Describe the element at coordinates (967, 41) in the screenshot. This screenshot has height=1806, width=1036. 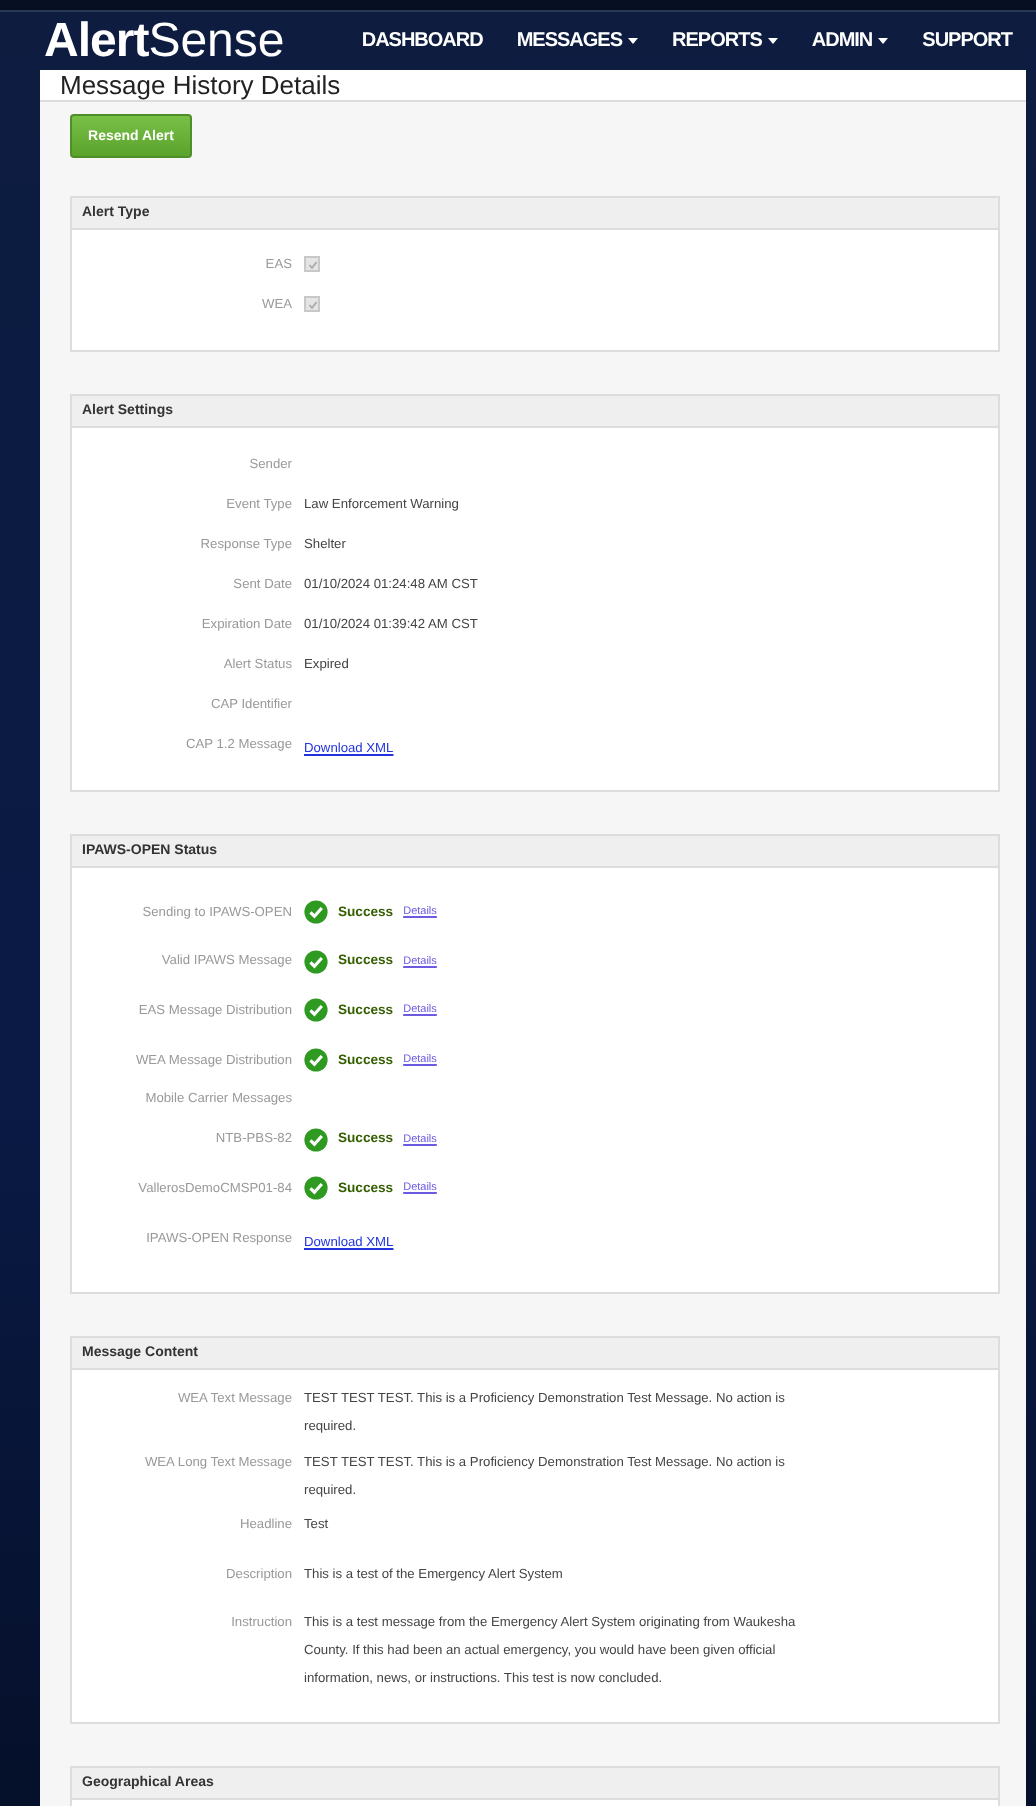
I see `nav-item: SUPPORT` at that location.